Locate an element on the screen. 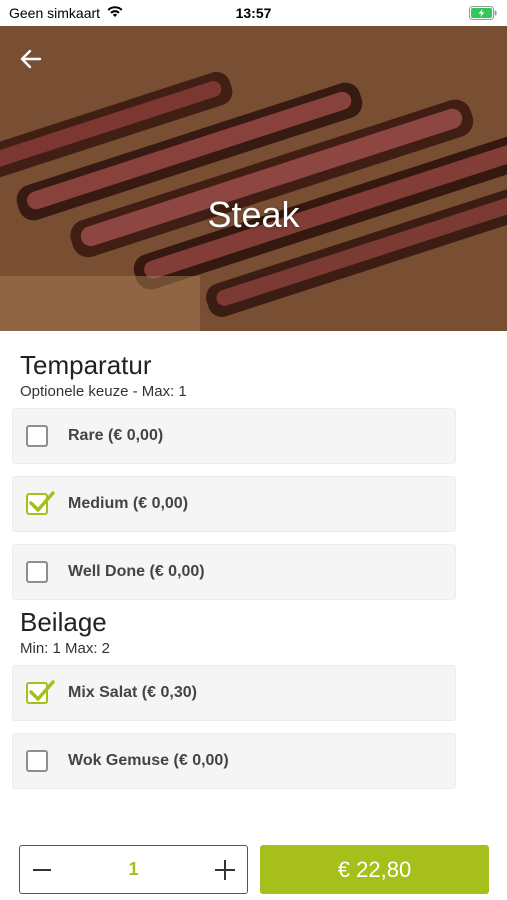 The image size is (507, 900). option-well-done: Well Done (€ 0,00) is located at coordinates (234, 572).